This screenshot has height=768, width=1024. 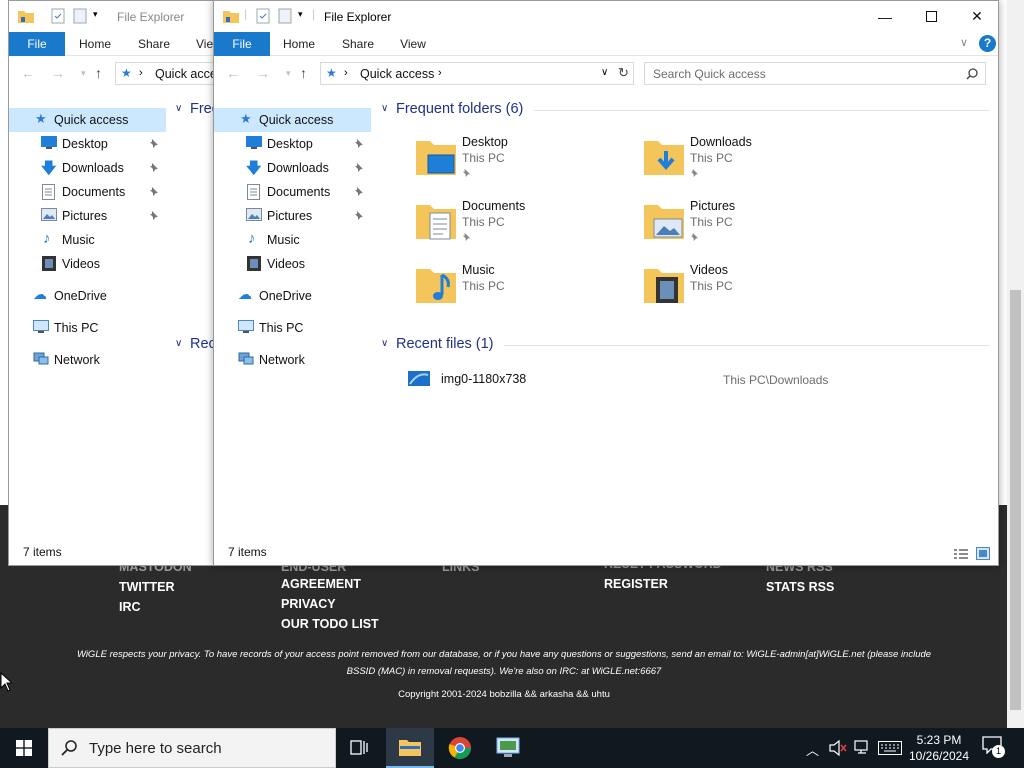 What do you see at coordinates (987, 43) in the screenshot?
I see `help-icon: ?` at bounding box center [987, 43].